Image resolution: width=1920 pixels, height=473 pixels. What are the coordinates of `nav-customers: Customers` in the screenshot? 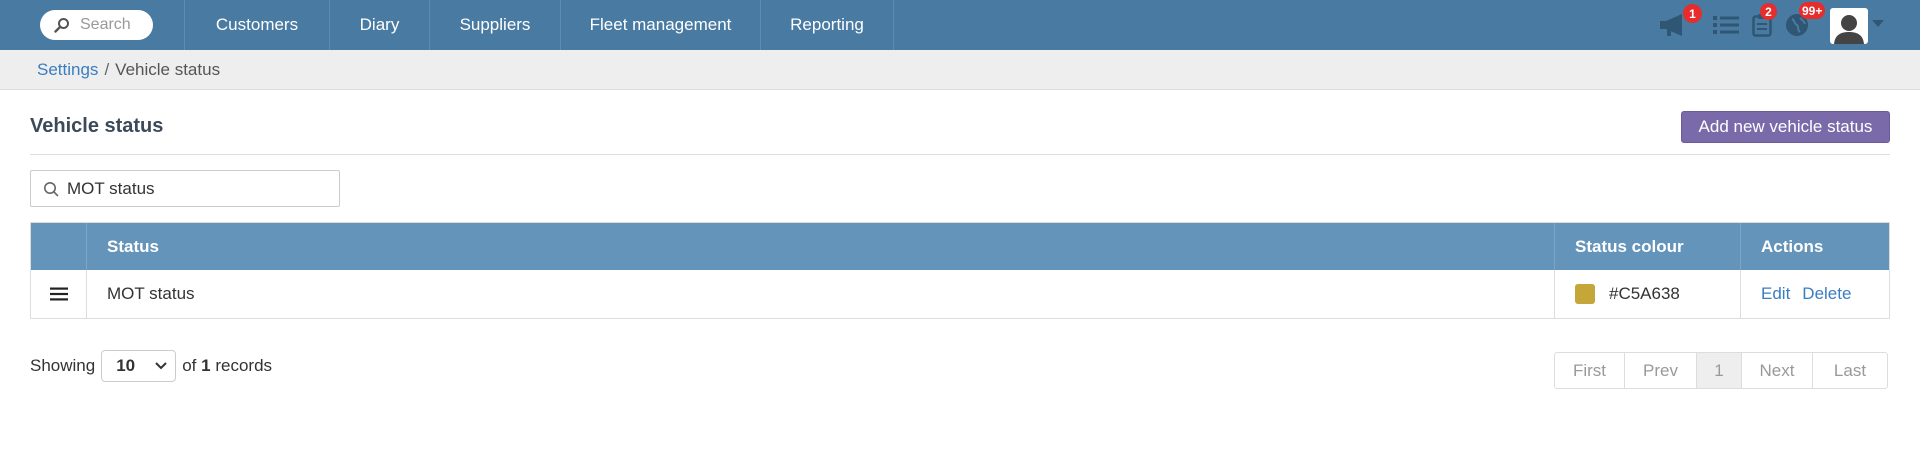 It's located at (256, 25).